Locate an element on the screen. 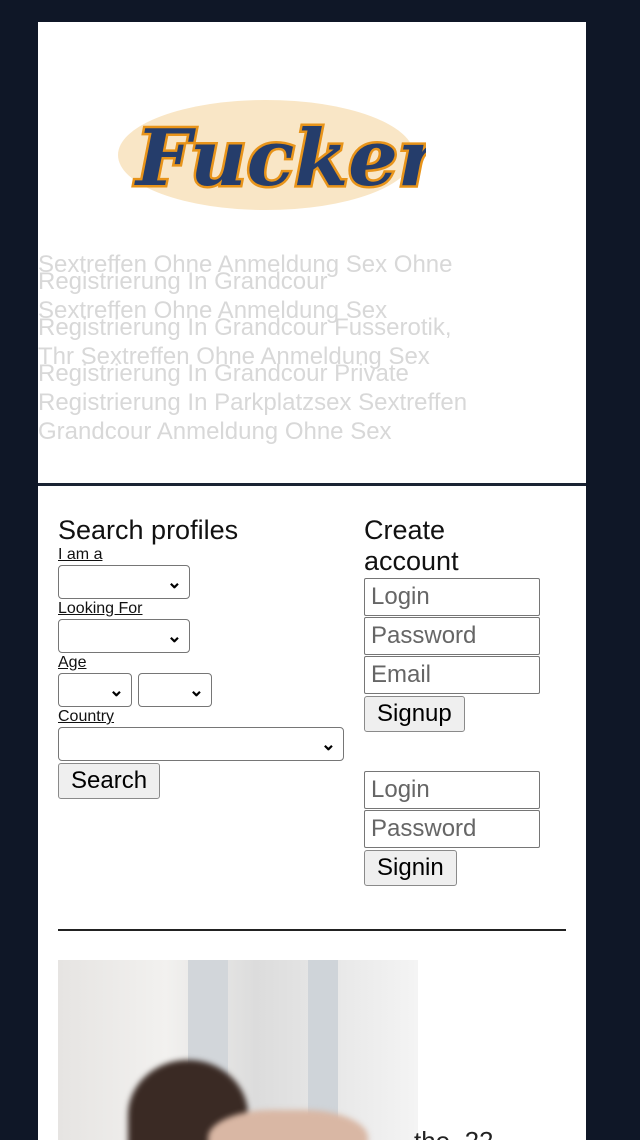  signup-email-input: Email is located at coordinates (452, 675).